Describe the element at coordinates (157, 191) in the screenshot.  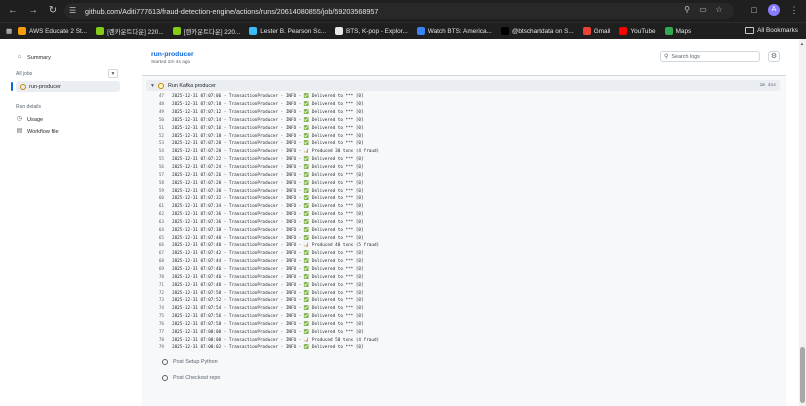
I see `line-number: 59` at that location.